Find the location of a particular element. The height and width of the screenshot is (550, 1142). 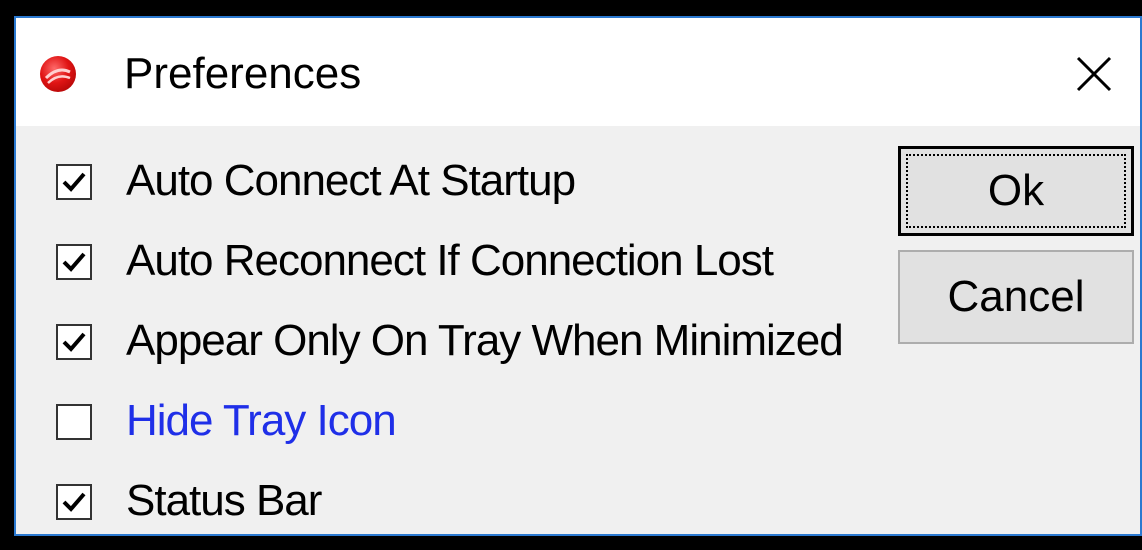

option-auto-connect: Auto Connect At Startup is located at coordinates (466, 190).